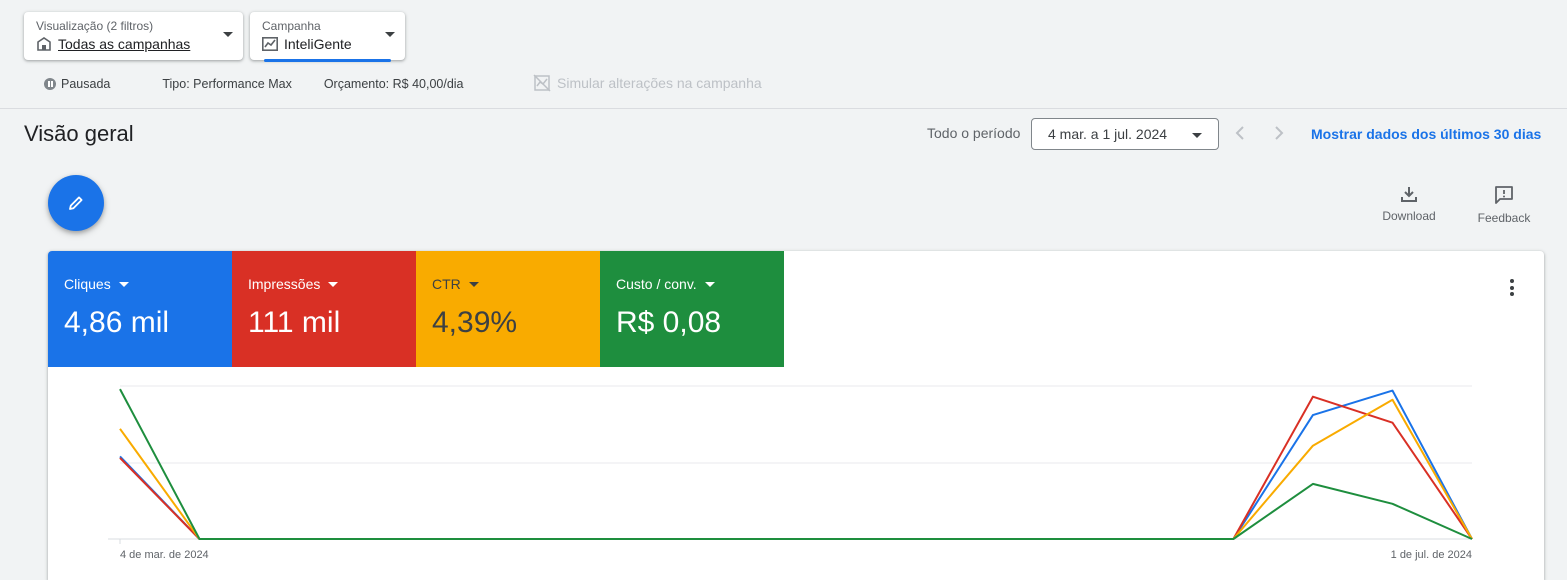  Describe the element at coordinates (656, 284) in the screenshot. I see `metric-name: Custo / conv.` at that location.